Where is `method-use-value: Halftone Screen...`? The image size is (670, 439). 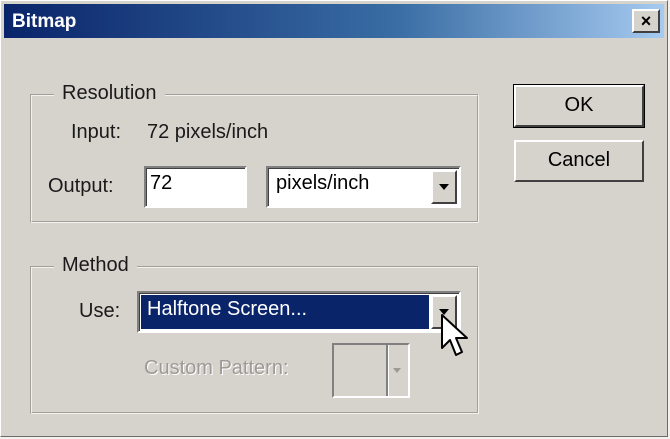
method-use-value: Halftone Screen... is located at coordinates (227, 309).